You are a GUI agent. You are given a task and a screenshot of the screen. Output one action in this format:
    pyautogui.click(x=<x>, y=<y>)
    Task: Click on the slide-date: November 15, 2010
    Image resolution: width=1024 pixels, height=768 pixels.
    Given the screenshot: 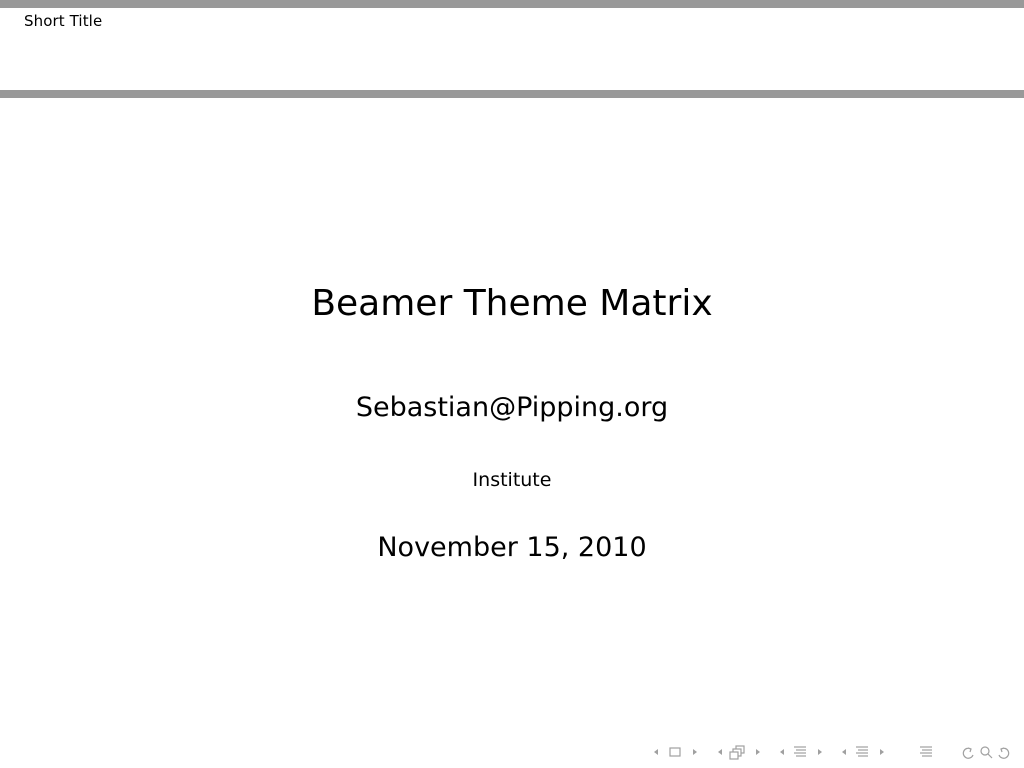 What is the action you would take?
    pyautogui.click(x=512, y=547)
    